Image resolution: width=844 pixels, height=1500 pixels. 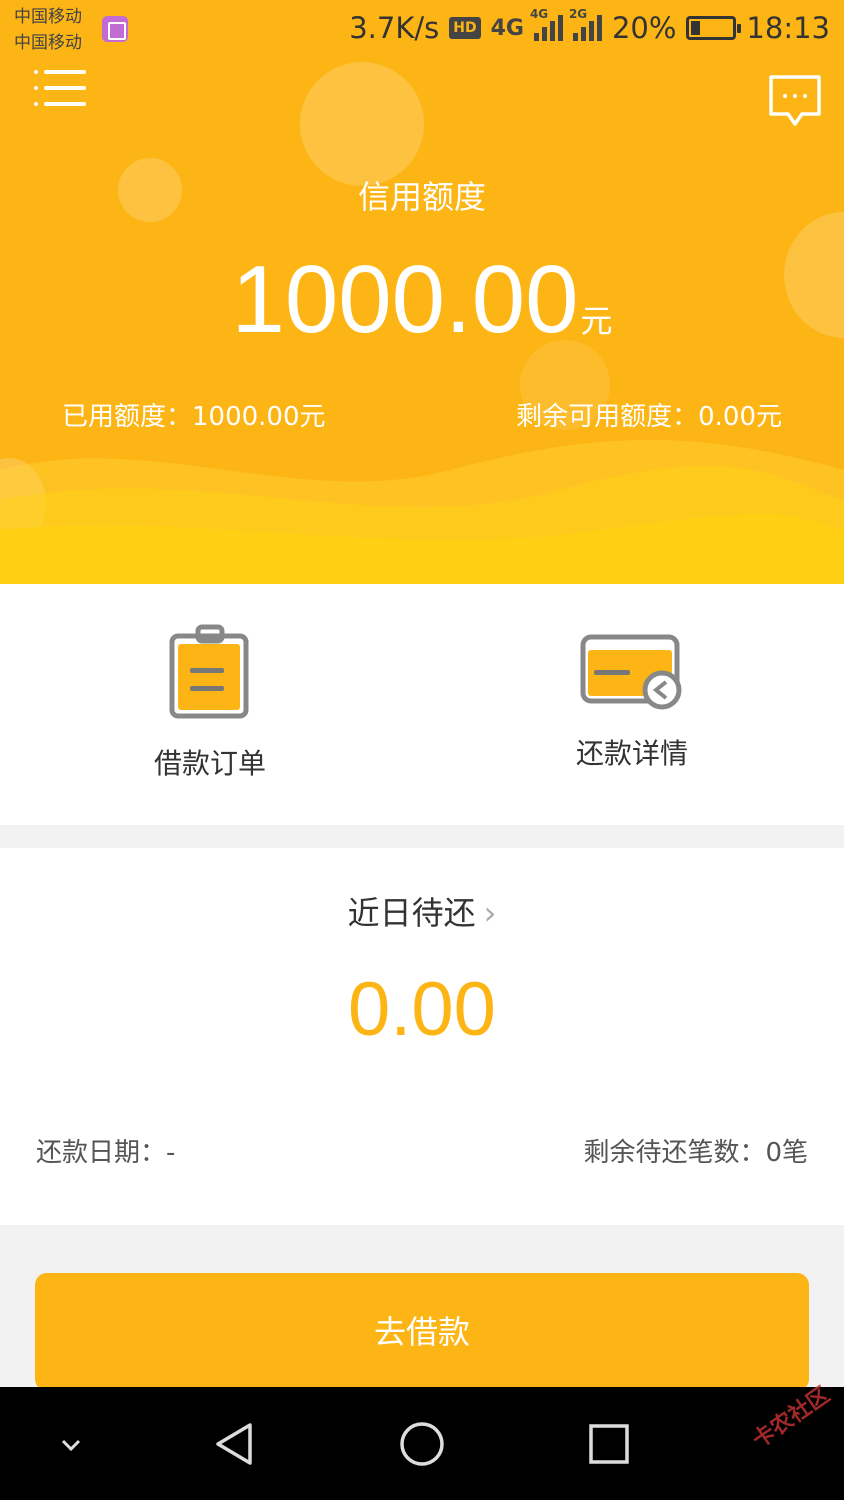 I want to click on card-icon, so click(x=631, y=672).